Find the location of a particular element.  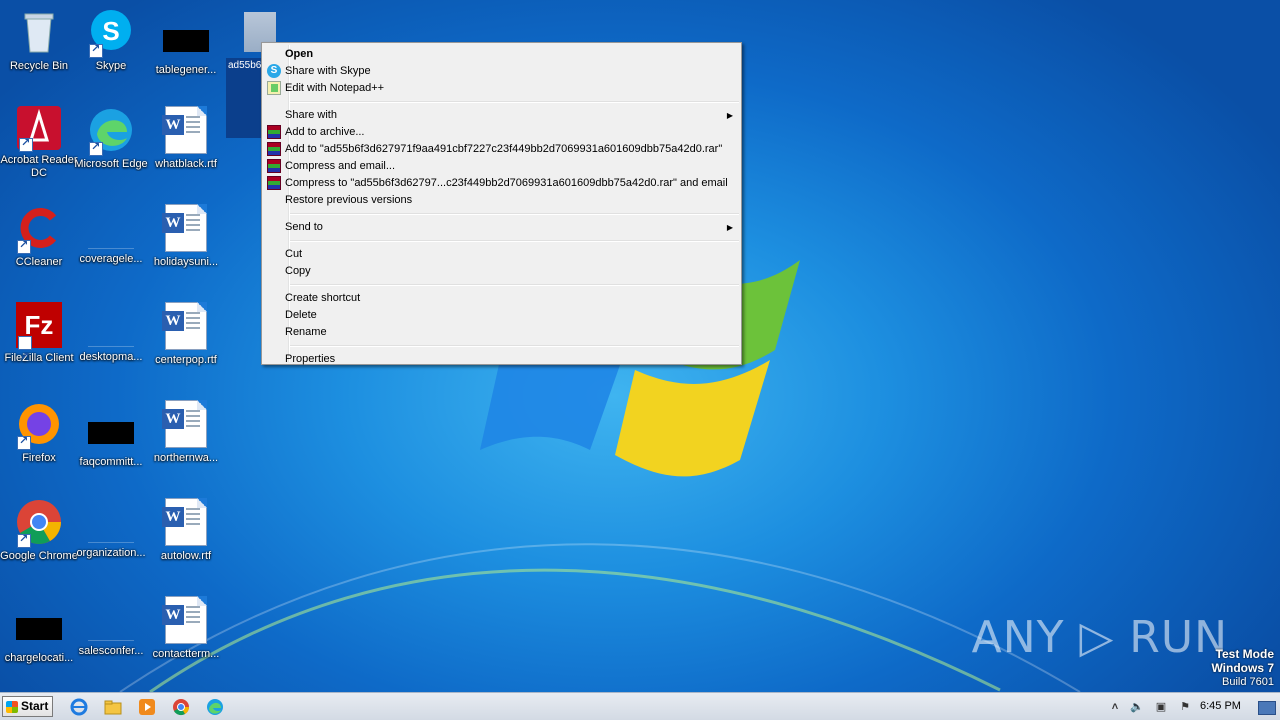

chrome-icon is located at coordinates (181, 707).